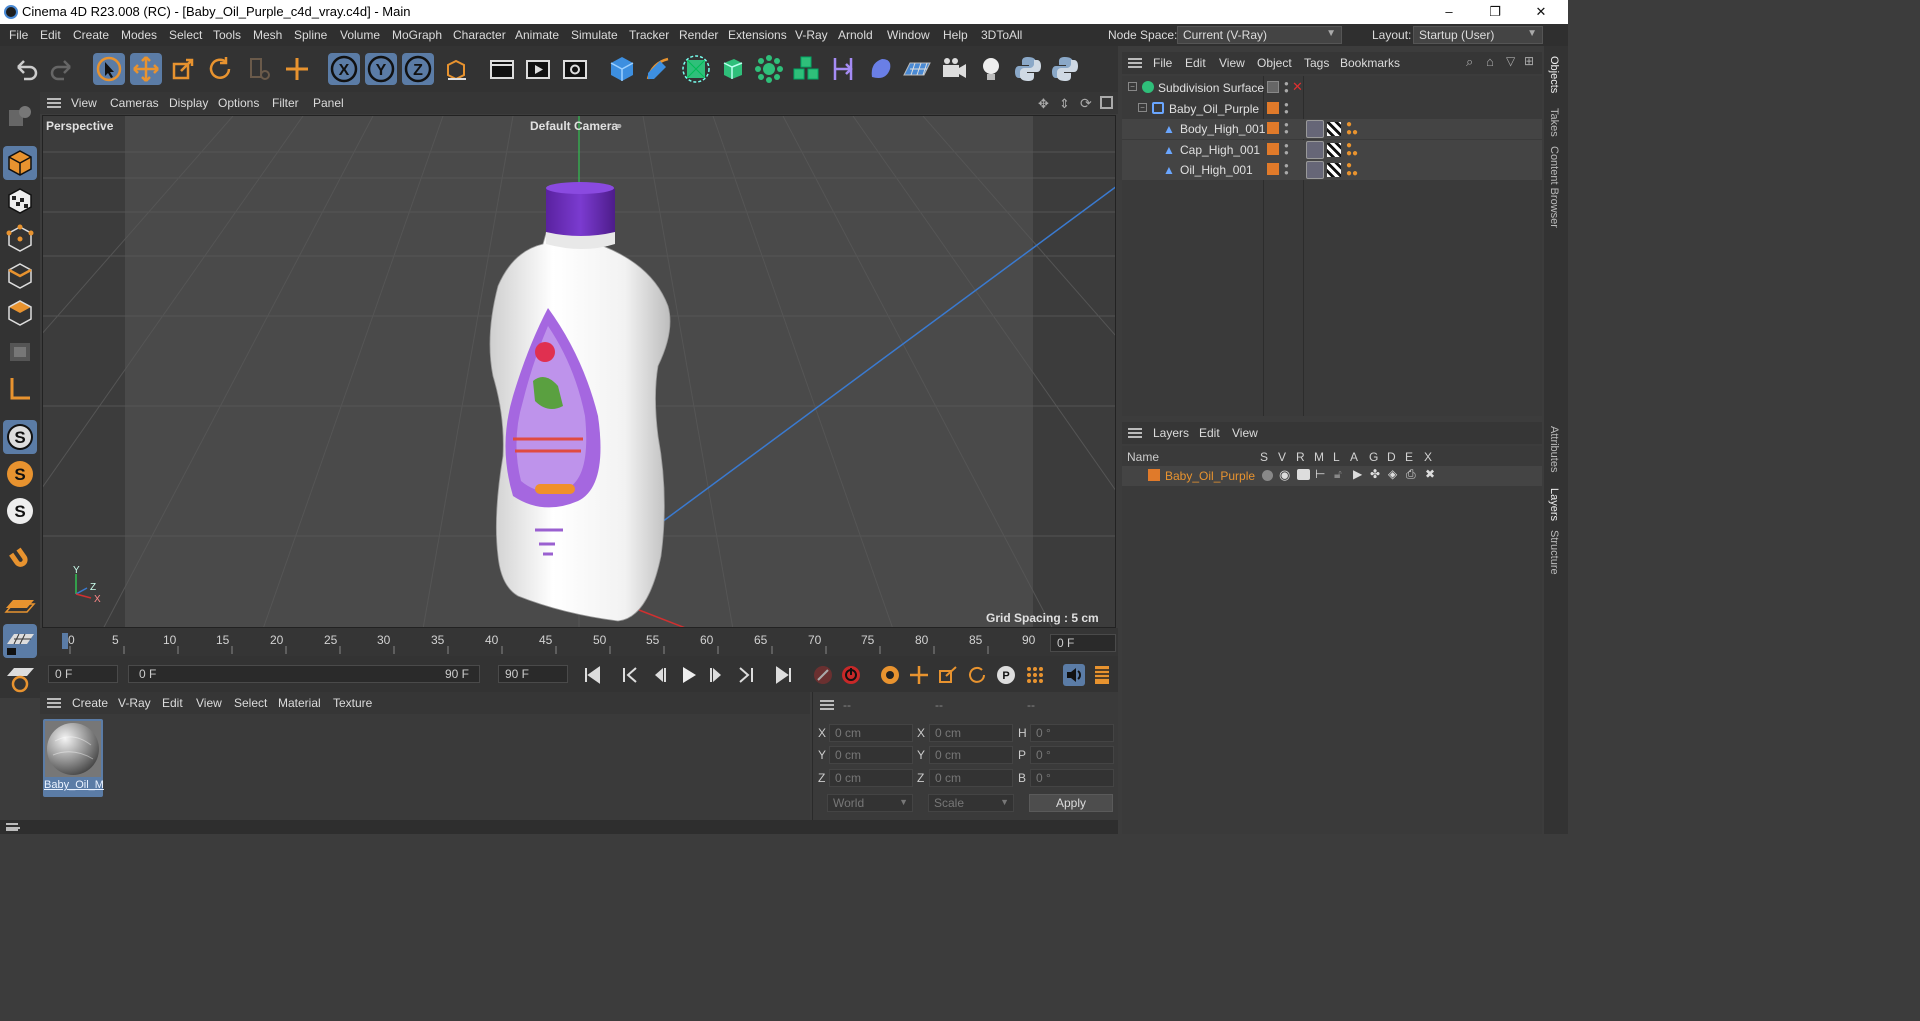 The height and width of the screenshot is (1021, 1920). What do you see at coordinates (134, 103) in the screenshot?
I see `viewport-menu-cameras: Cameras` at bounding box center [134, 103].